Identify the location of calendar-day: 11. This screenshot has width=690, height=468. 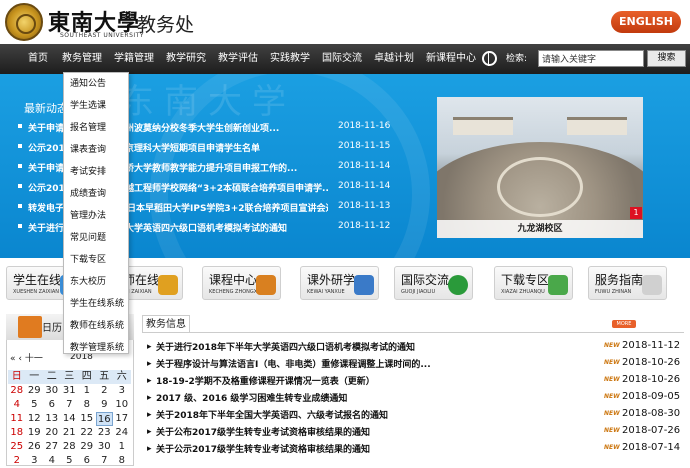
(17, 419).